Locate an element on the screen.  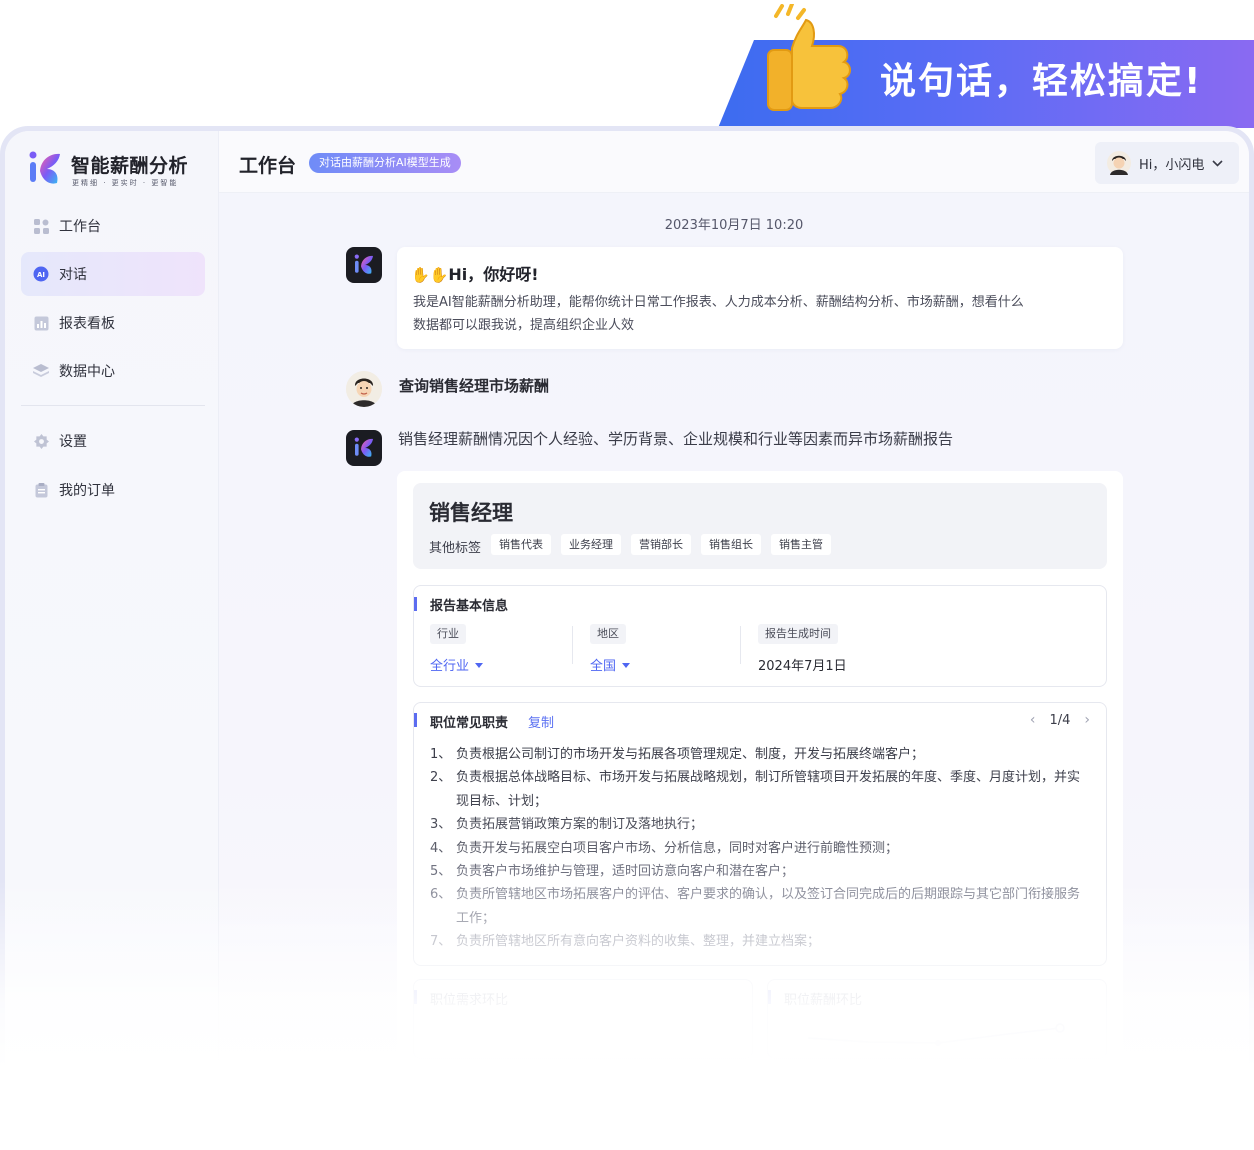
sidebar-item-orders: 我的订单 is located at coordinates (113, 490).